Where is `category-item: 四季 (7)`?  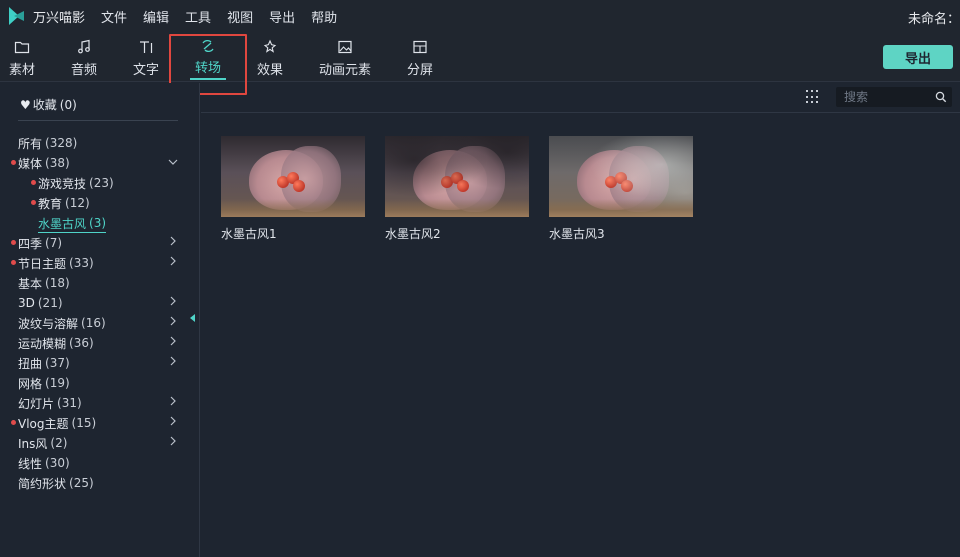
category-item: 四季 (7) is located at coordinates (40, 243).